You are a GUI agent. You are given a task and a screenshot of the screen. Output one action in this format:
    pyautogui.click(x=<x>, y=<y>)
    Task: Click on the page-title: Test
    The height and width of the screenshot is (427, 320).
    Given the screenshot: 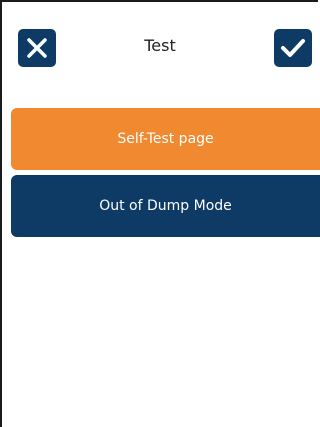 What is the action you would take?
    pyautogui.click(x=160, y=45)
    